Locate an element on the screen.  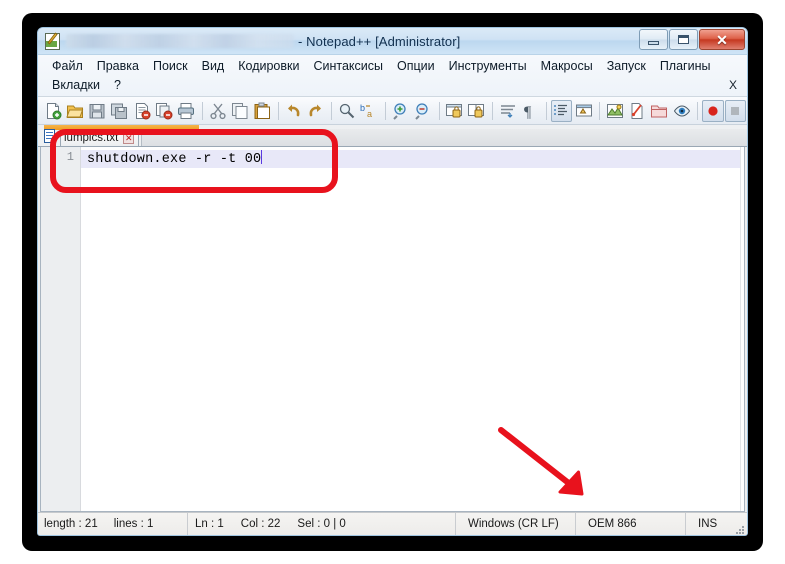
minimize-button is located at coordinates (653, 39).